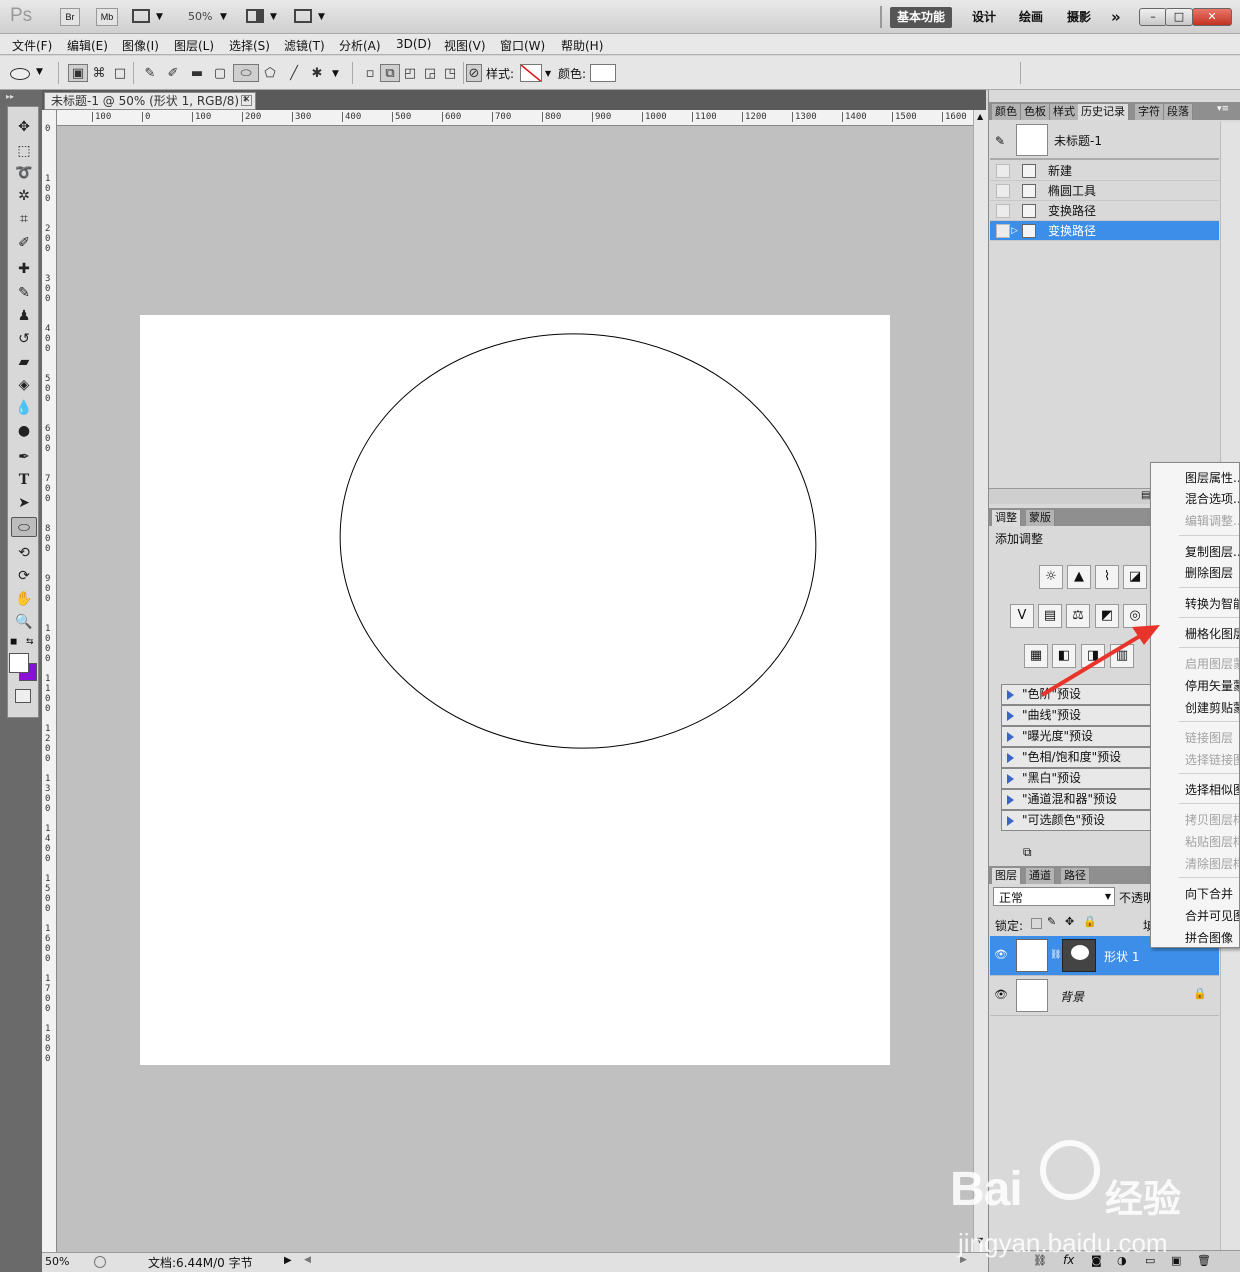 This screenshot has width=1240, height=1272. What do you see at coordinates (24, 431) in the screenshot?
I see `dodge-tool-icon: ●` at bounding box center [24, 431].